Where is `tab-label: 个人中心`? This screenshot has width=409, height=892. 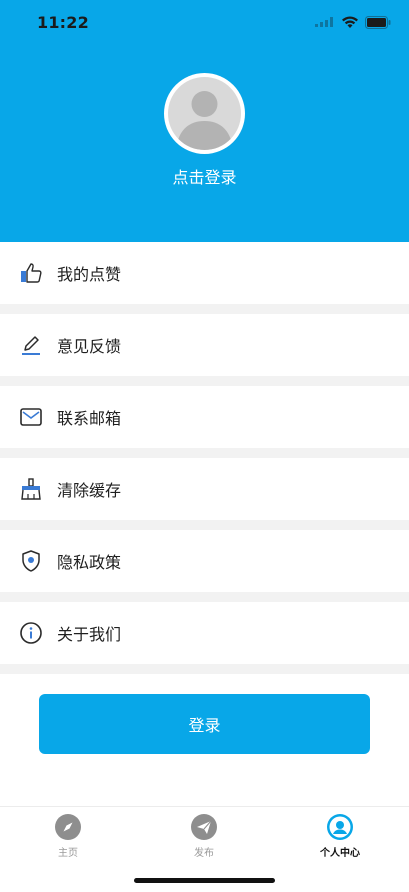 tab-label: 个人中心 is located at coordinates (340, 853).